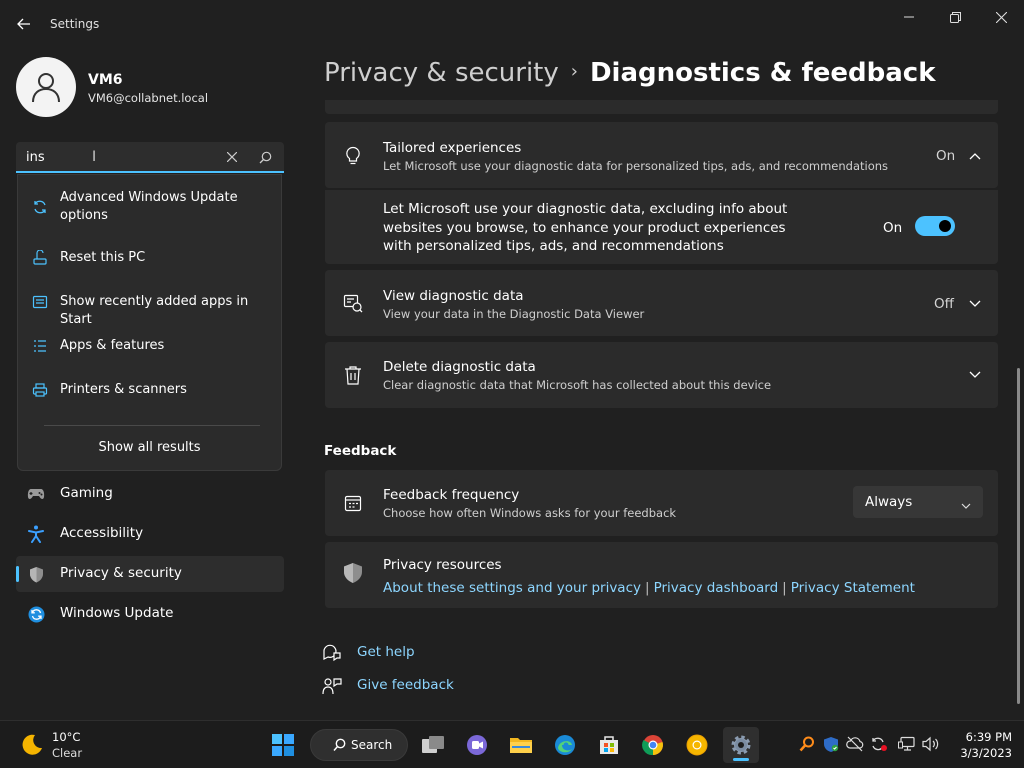  Describe the element at coordinates (512, 588) in the screenshot. I see `about-settings-link: About these settings and your privacy` at that location.